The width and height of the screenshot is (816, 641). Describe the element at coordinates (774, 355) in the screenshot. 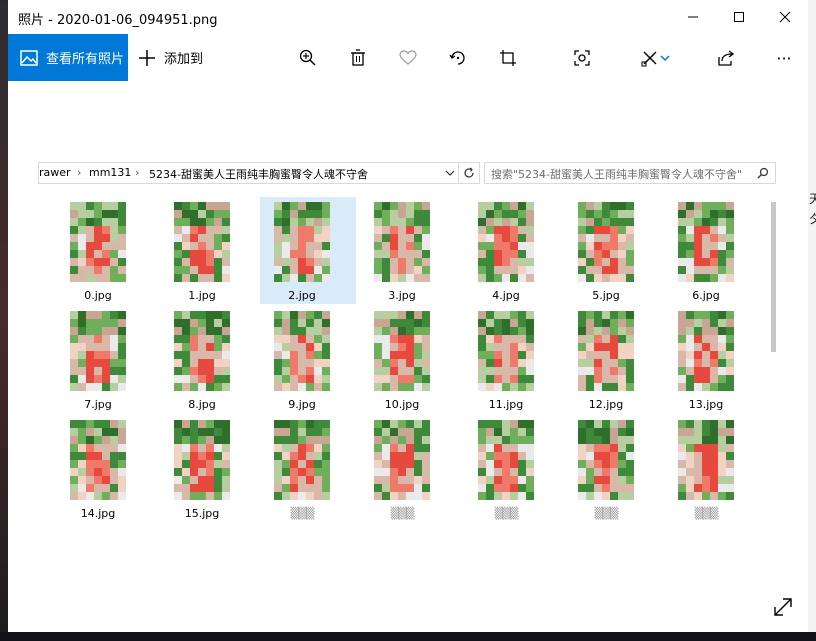

I see `vertical-scrollbar` at that location.